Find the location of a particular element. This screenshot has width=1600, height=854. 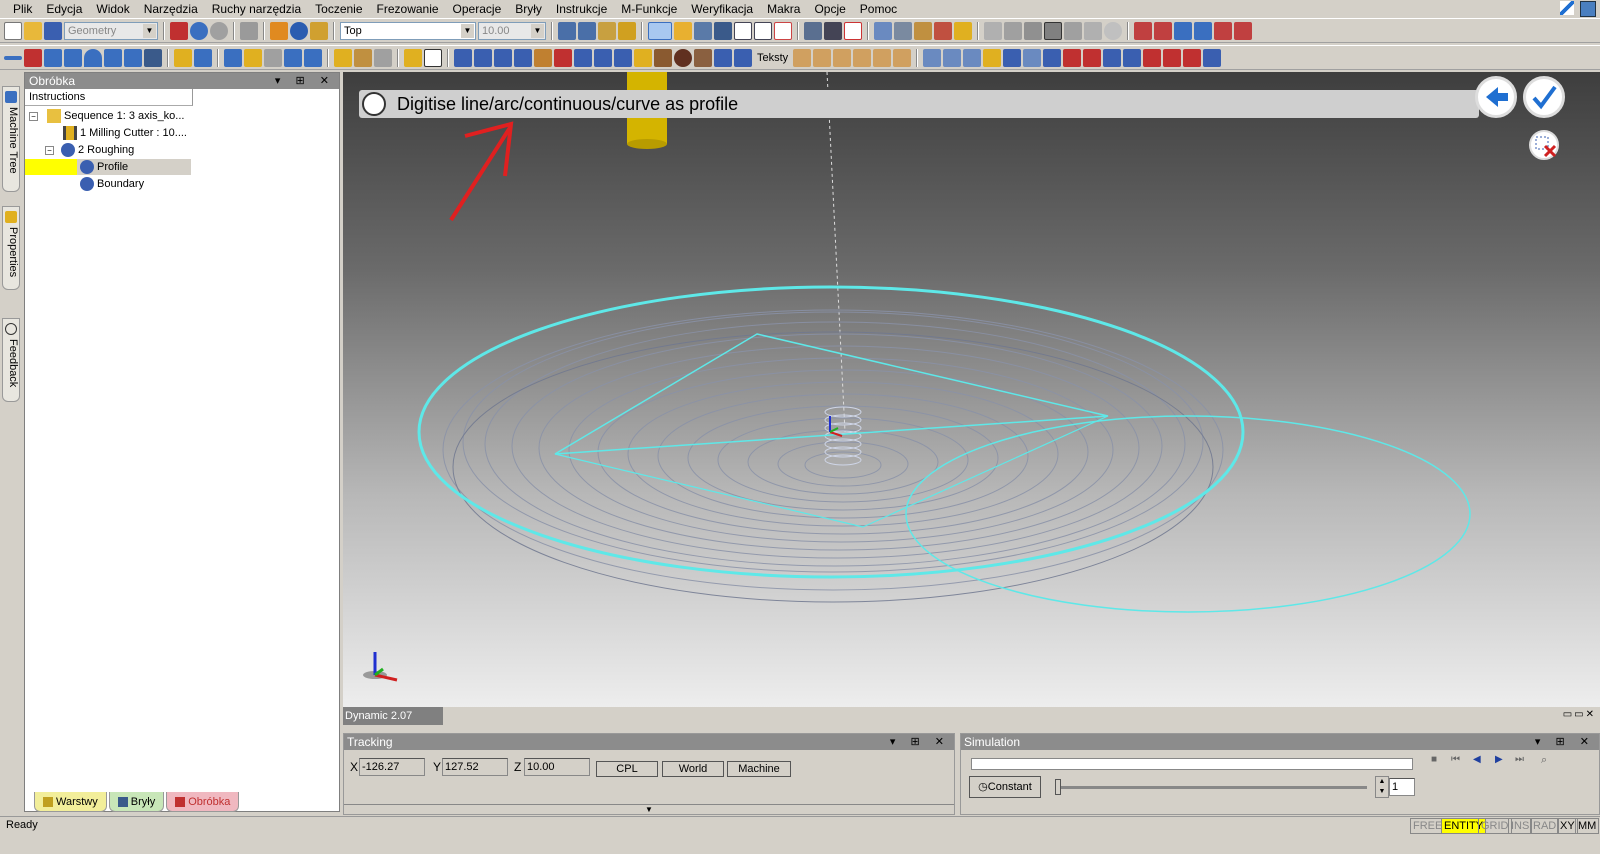

layer-k-icon is located at coordinates (663, 57).